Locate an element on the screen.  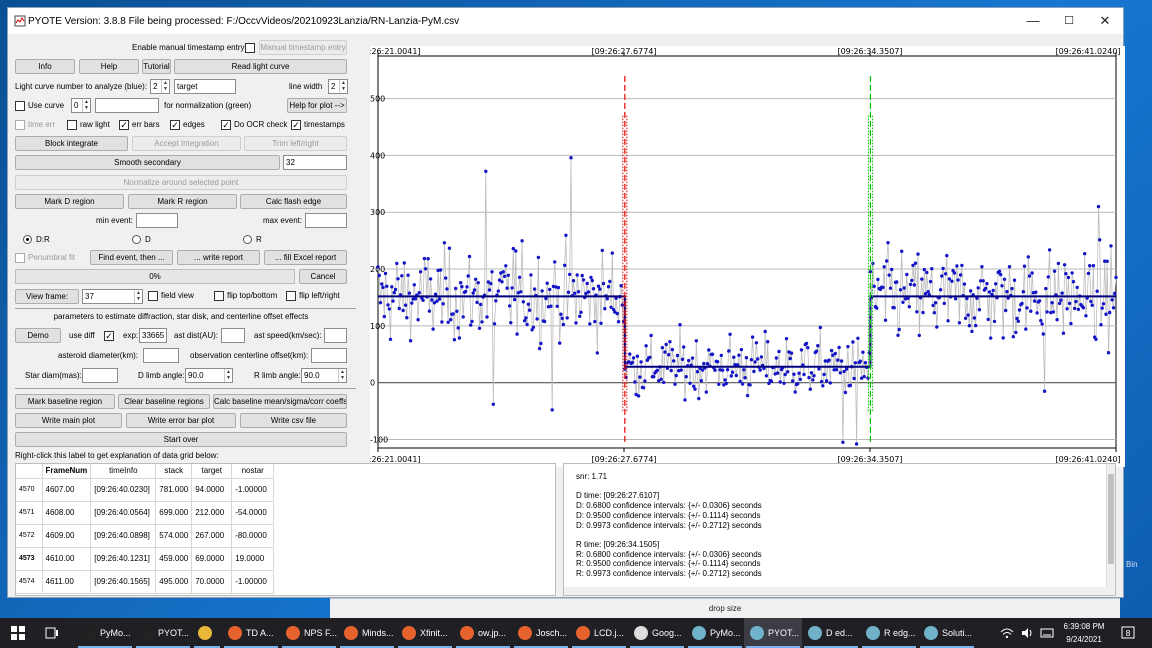
start-windows-icon is located at coordinates (18, 633).